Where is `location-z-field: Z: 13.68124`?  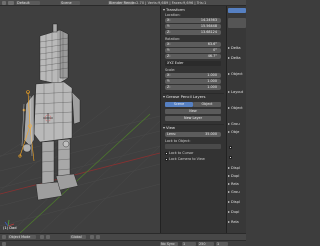
location-z-field: Z: 13.68124 is located at coordinates (193, 32).